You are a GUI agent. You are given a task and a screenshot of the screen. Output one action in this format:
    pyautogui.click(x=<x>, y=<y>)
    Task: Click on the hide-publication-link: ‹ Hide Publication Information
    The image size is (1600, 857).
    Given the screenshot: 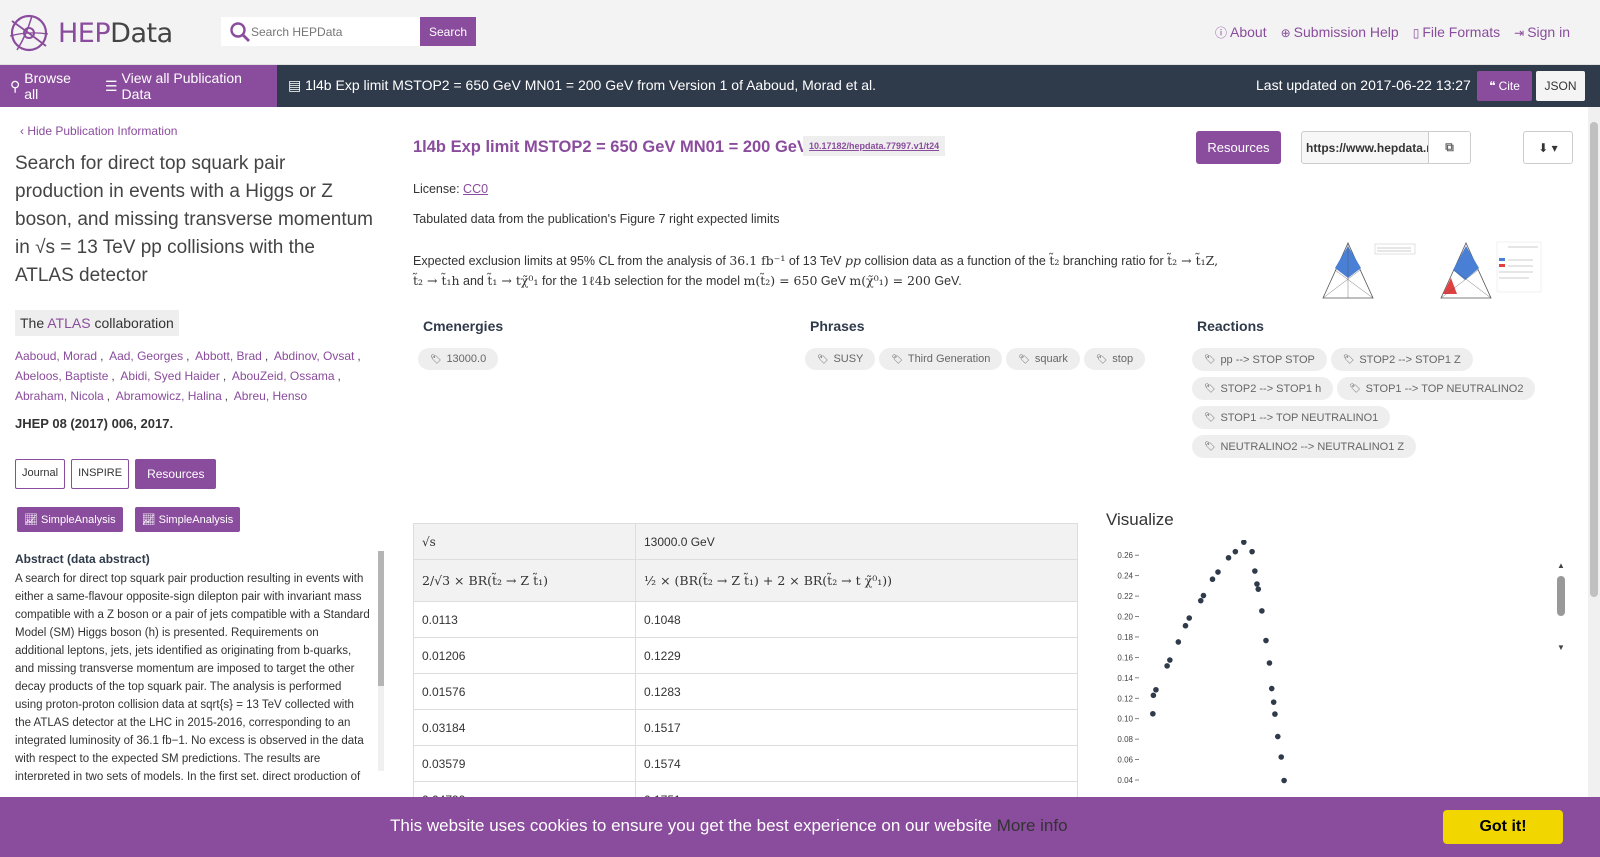 What is the action you would take?
    pyautogui.click(x=197, y=131)
    